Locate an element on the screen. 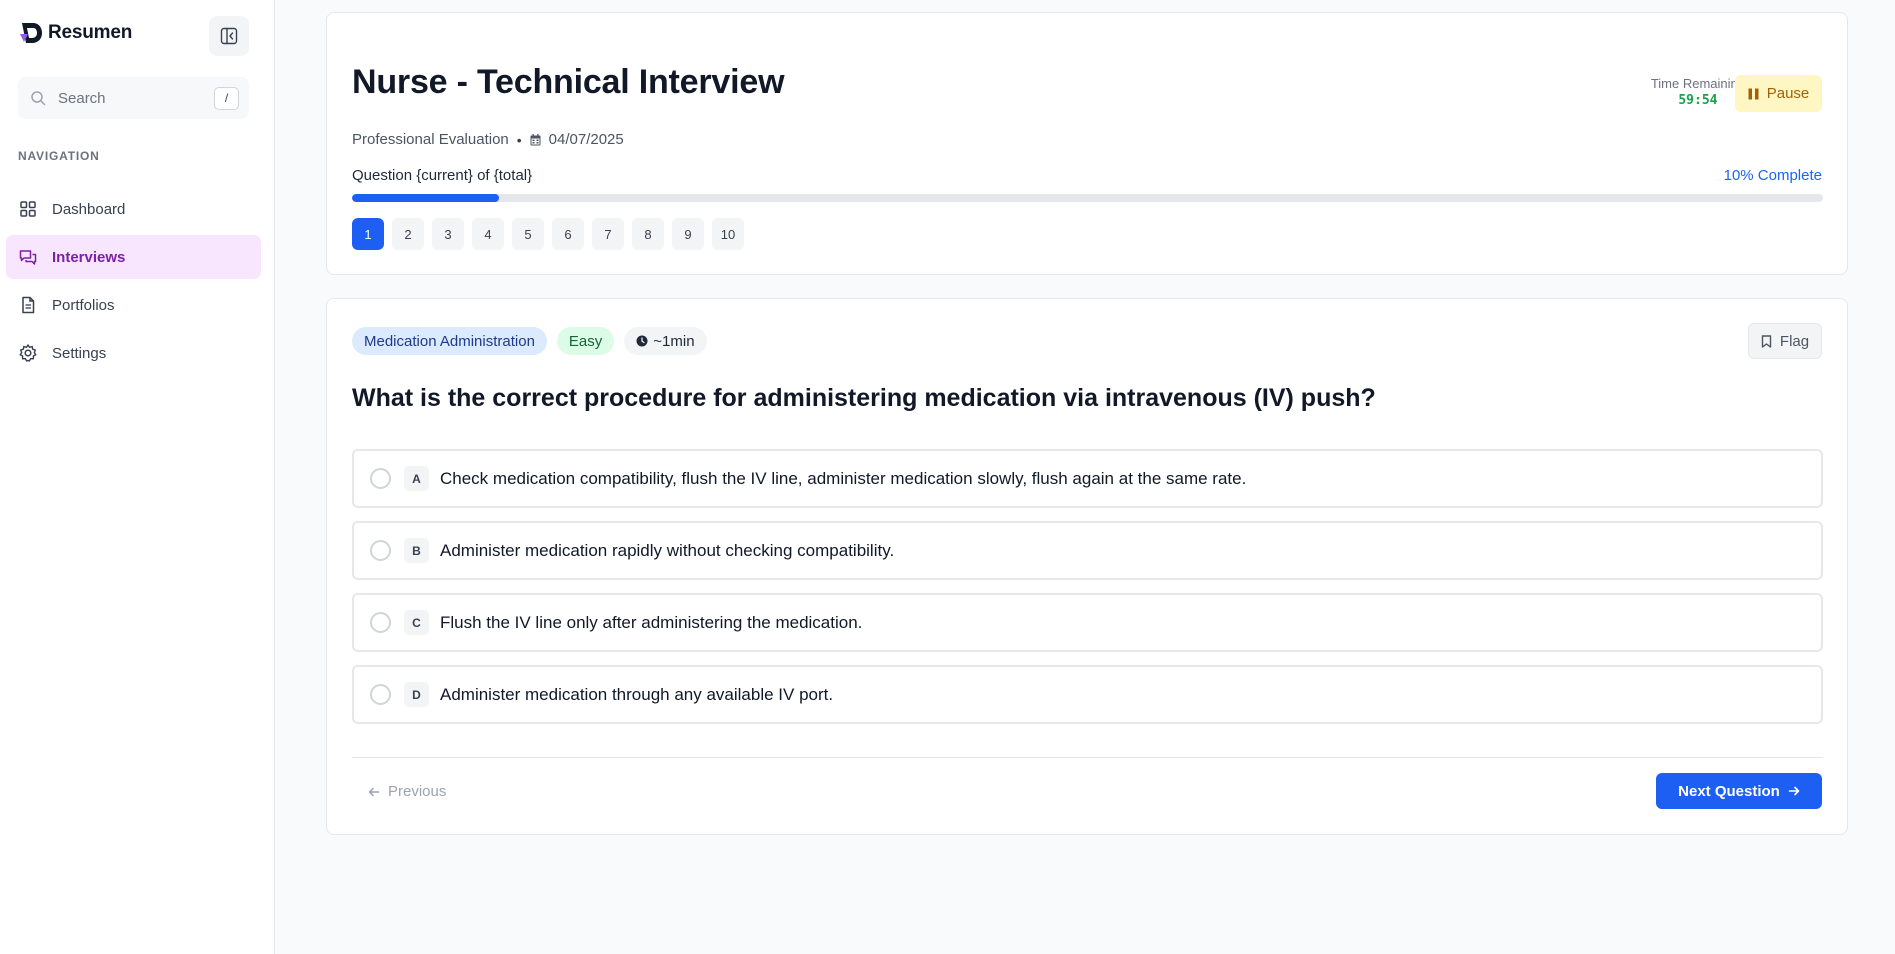  option-letter: C is located at coordinates (416, 622).